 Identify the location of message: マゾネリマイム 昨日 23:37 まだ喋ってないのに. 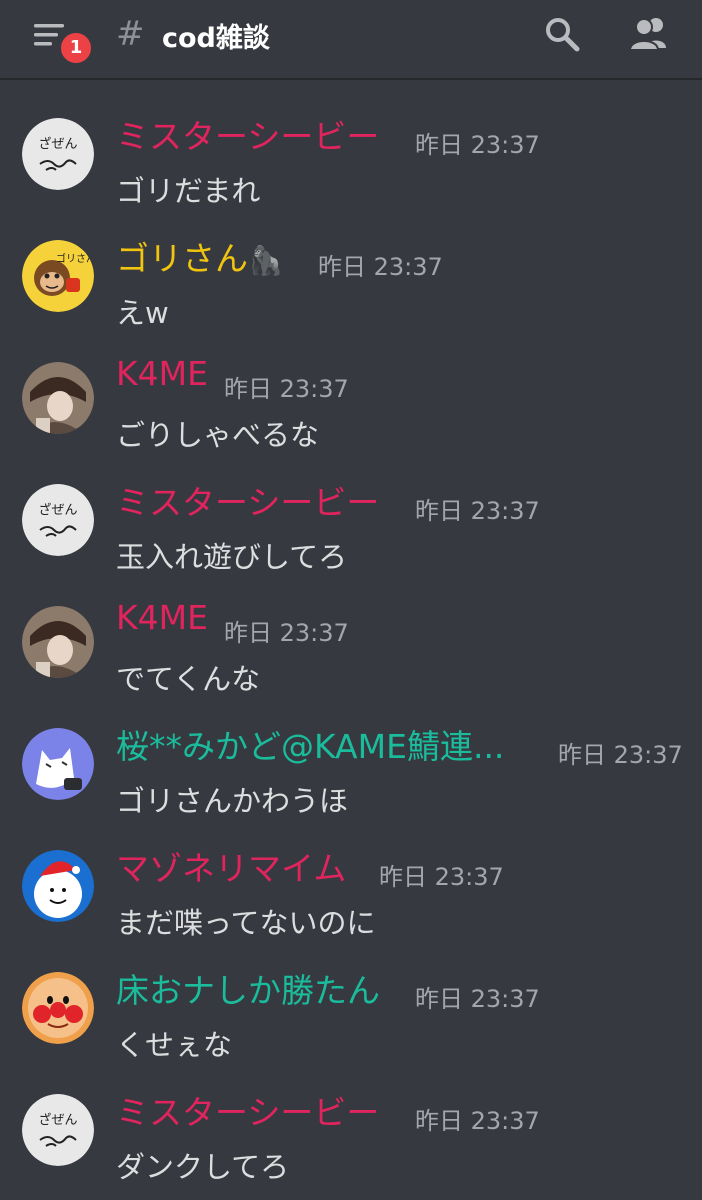
(351, 876).